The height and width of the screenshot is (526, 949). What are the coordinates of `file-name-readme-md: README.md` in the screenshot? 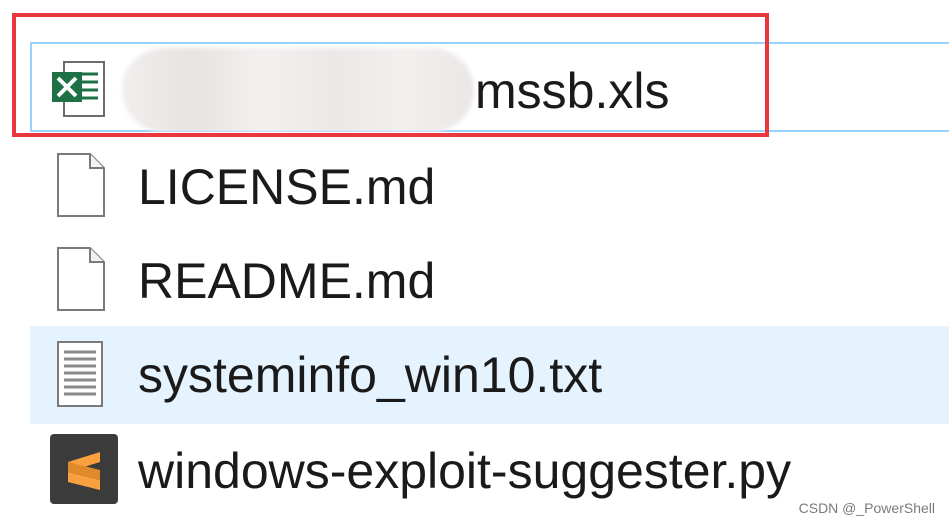 It's located at (286, 281).